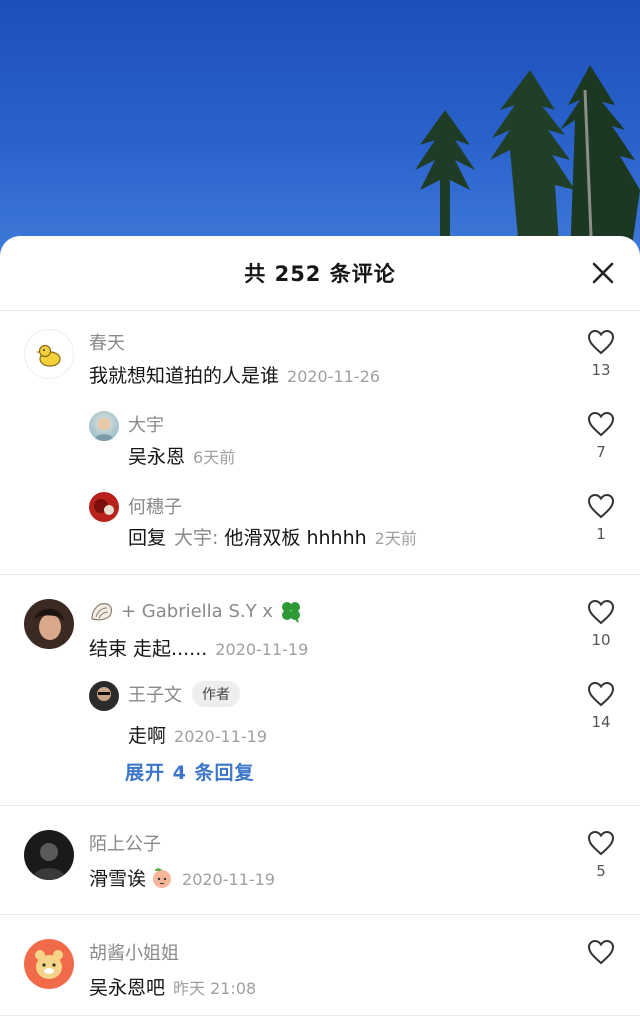 This screenshot has height=1020, width=640. What do you see at coordinates (320, 965) in the screenshot?
I see `comment-thread: 胡酱小姐姐 吴永恩吧 昨天 21:08` at bounding box center [320, 965].